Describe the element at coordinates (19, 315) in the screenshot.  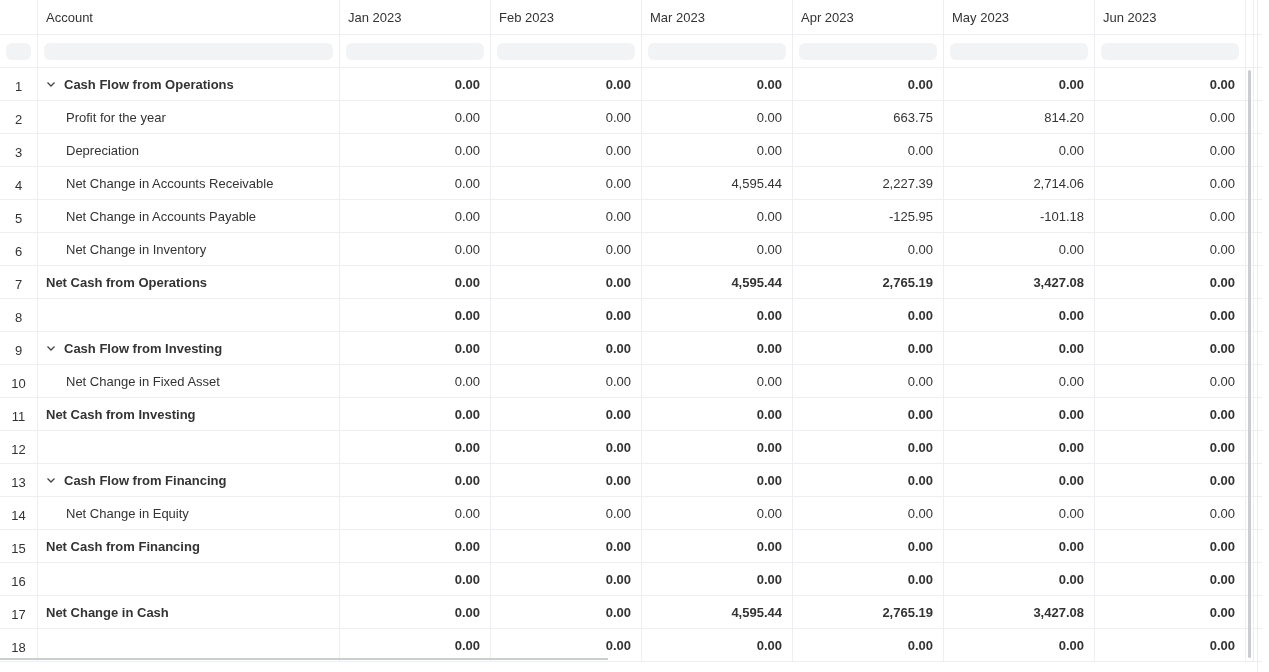
I see `row-number: 8` at that location.